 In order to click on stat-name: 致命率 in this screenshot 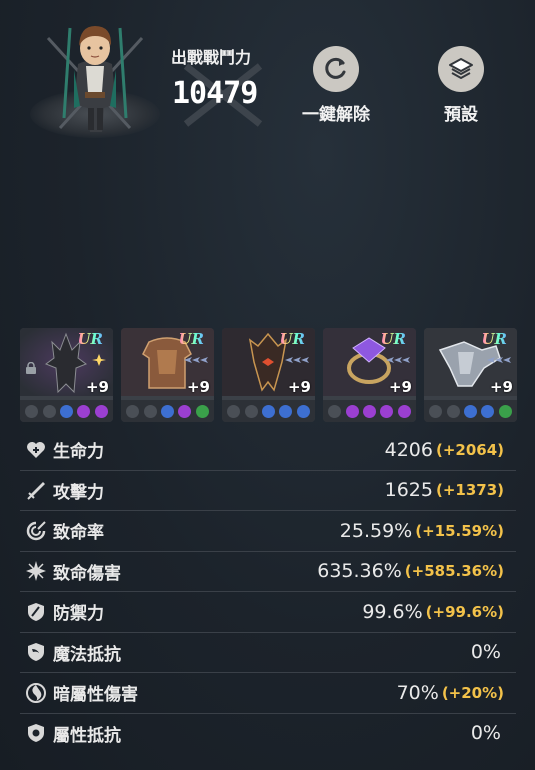, I will do `click(78, 533)`.